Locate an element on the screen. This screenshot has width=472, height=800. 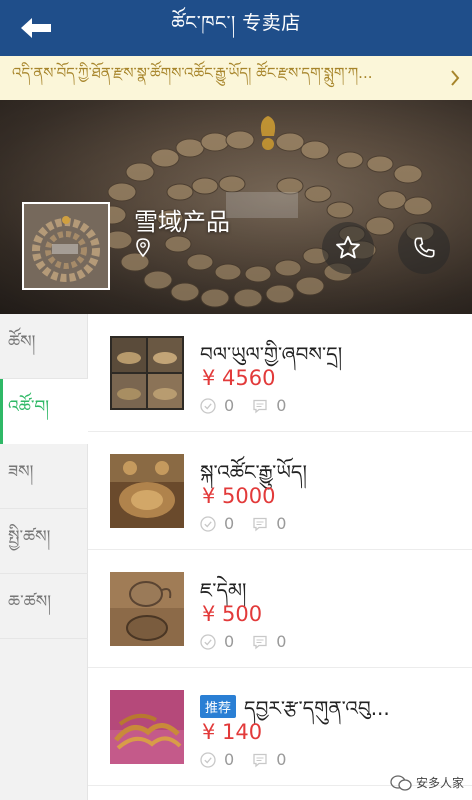
watermark-text: 安多人家 is located at coordinates (440, 783).